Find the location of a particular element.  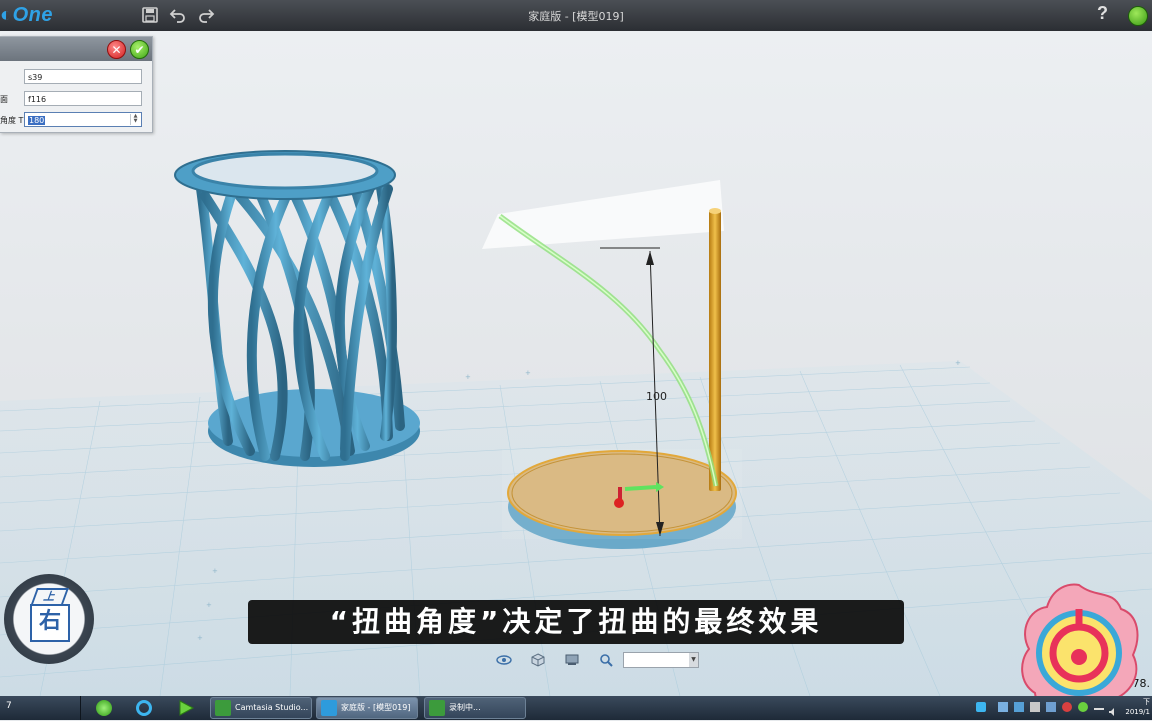

angle-label: 角度 T is located at coordinates (12, 120).